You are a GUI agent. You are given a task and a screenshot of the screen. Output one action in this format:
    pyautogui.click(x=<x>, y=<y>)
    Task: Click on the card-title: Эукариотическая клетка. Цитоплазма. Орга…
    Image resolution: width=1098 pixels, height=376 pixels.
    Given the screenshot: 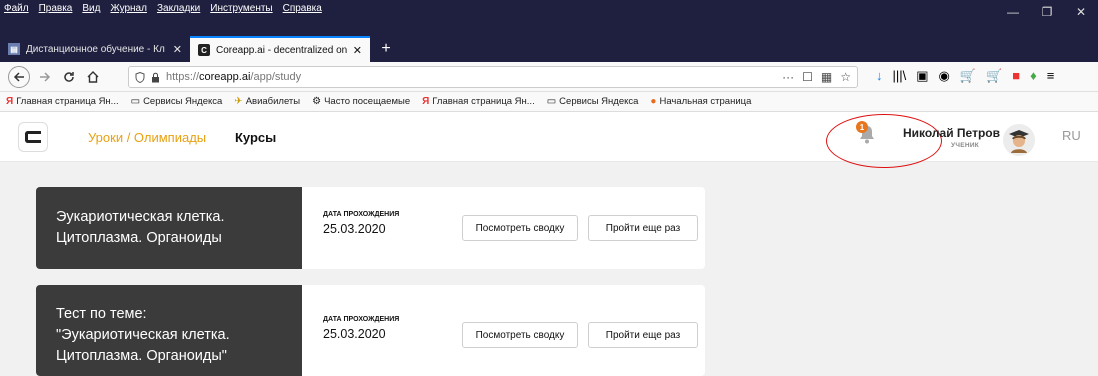 What is the action you would take?
    pyautogui.click(x=140, y=227)
    